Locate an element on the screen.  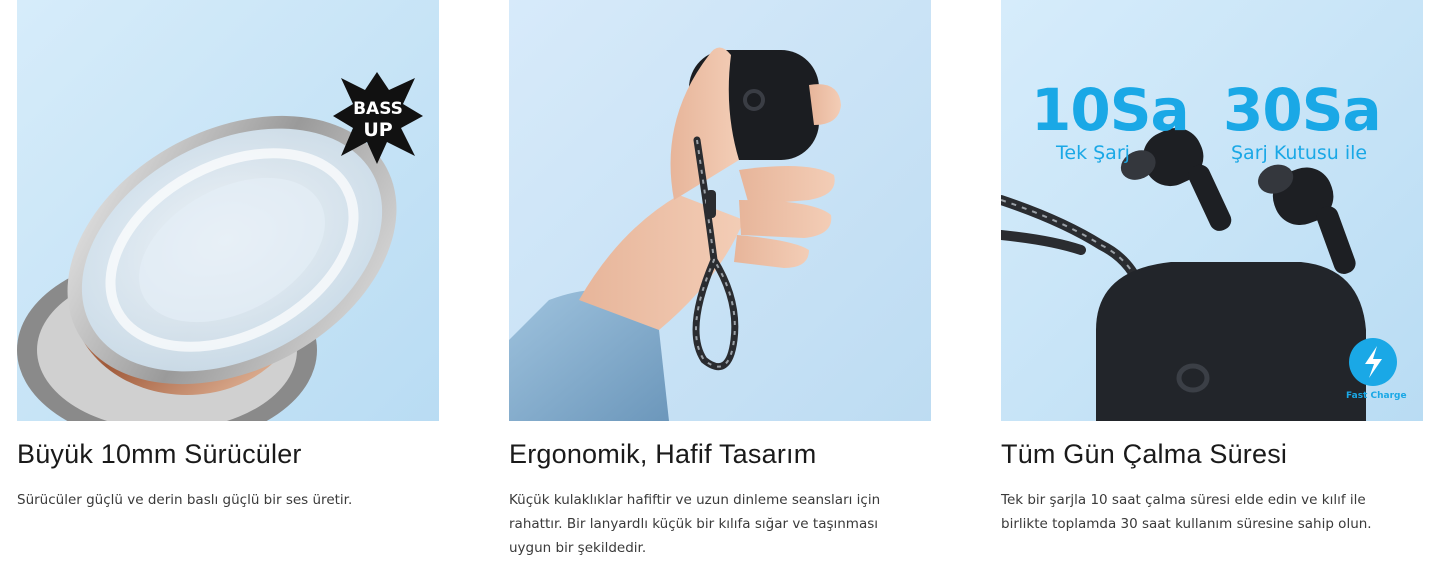
stat-with-case-label: Şarj Kutusu ile is located at coordinates (1299, 153).